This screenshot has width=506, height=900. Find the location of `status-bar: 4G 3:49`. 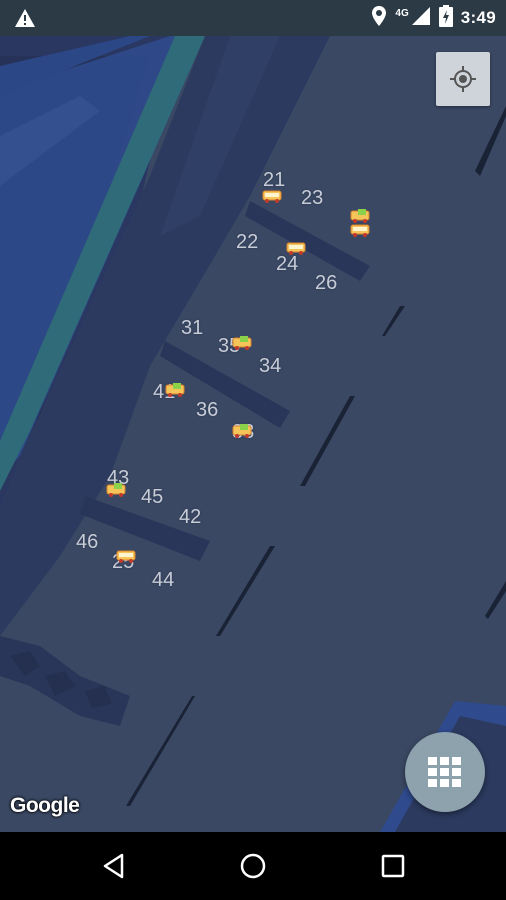

status-bar: 4G 3:49 is located at coordinates (253, 18).